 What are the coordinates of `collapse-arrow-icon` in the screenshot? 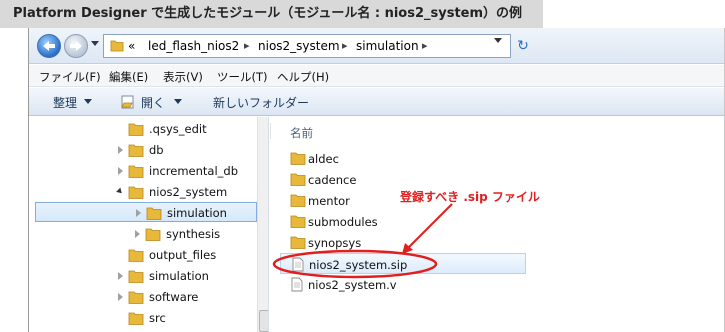 It's located at (120, 191).